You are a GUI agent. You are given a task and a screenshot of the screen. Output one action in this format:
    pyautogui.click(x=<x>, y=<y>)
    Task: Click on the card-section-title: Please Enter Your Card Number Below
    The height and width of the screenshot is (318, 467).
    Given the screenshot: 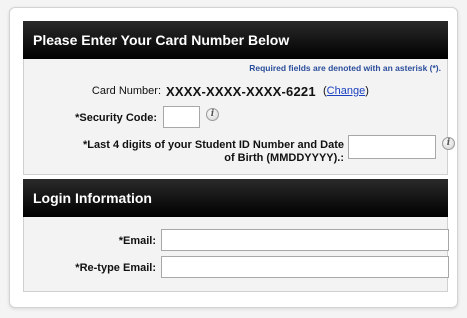 What is the action you would take?
    pyautogui.click(x=161, y=40)
    